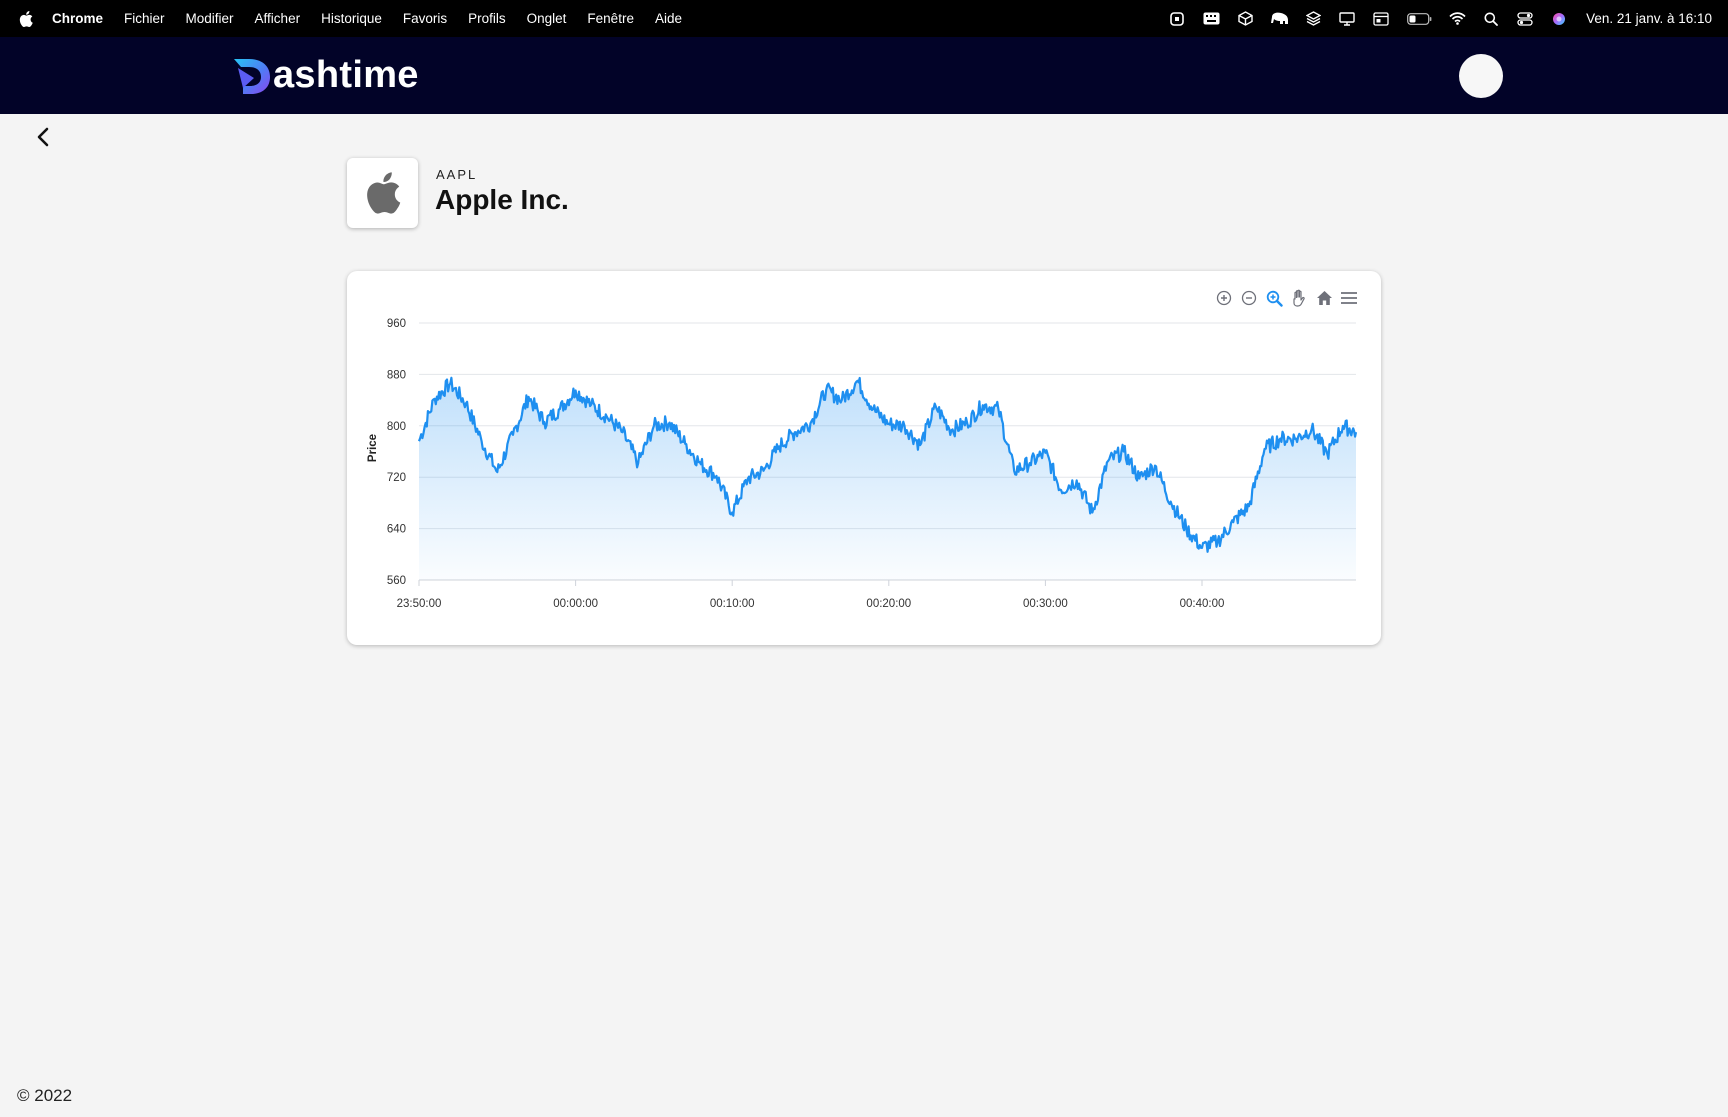  I want to click on back-button, so click(43, 137).